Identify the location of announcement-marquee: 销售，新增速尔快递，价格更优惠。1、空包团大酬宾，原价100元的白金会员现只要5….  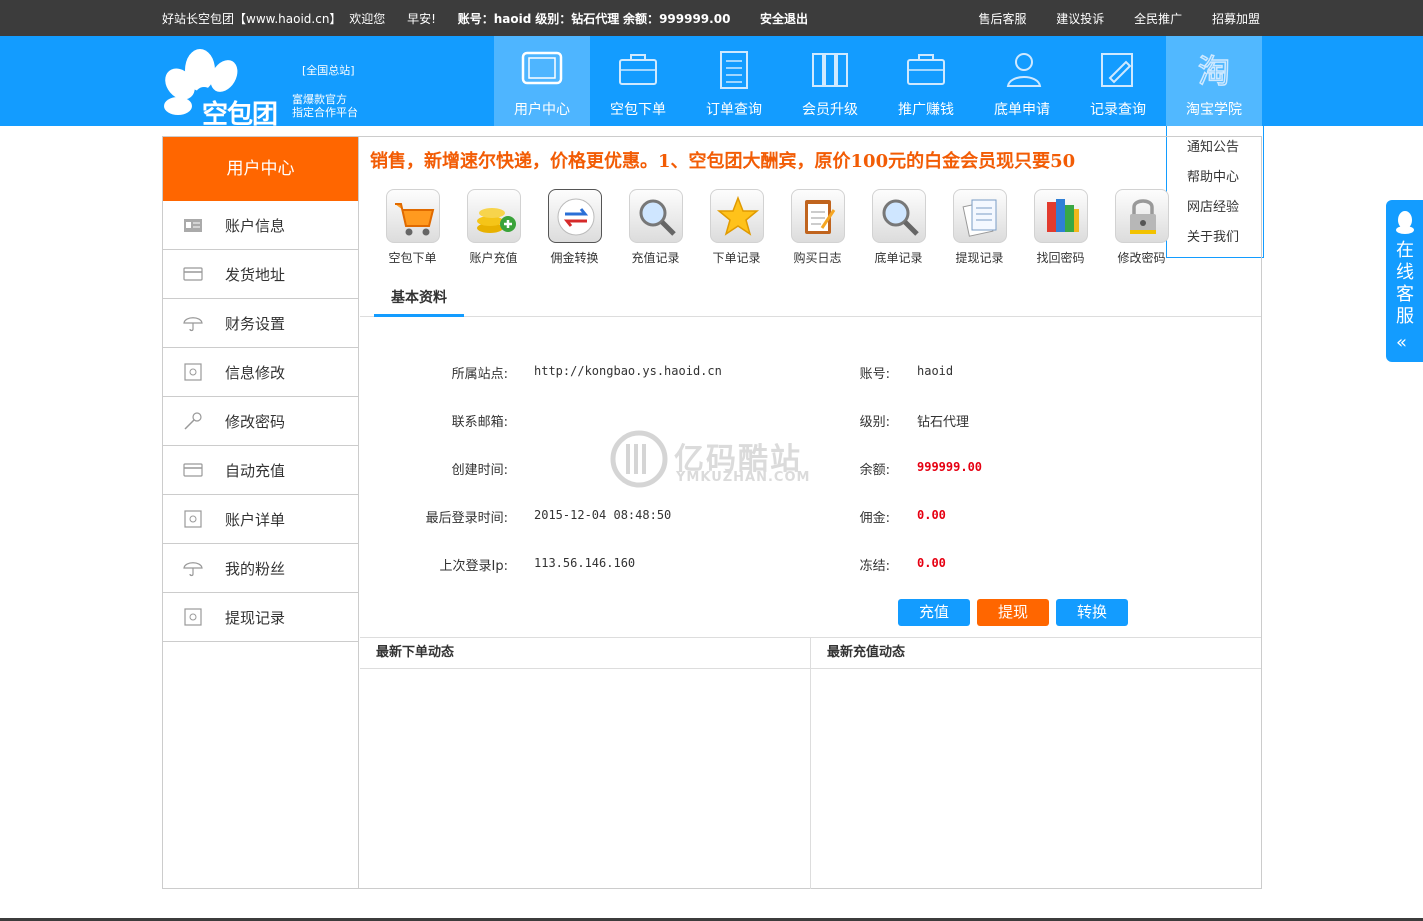
(765, 160).